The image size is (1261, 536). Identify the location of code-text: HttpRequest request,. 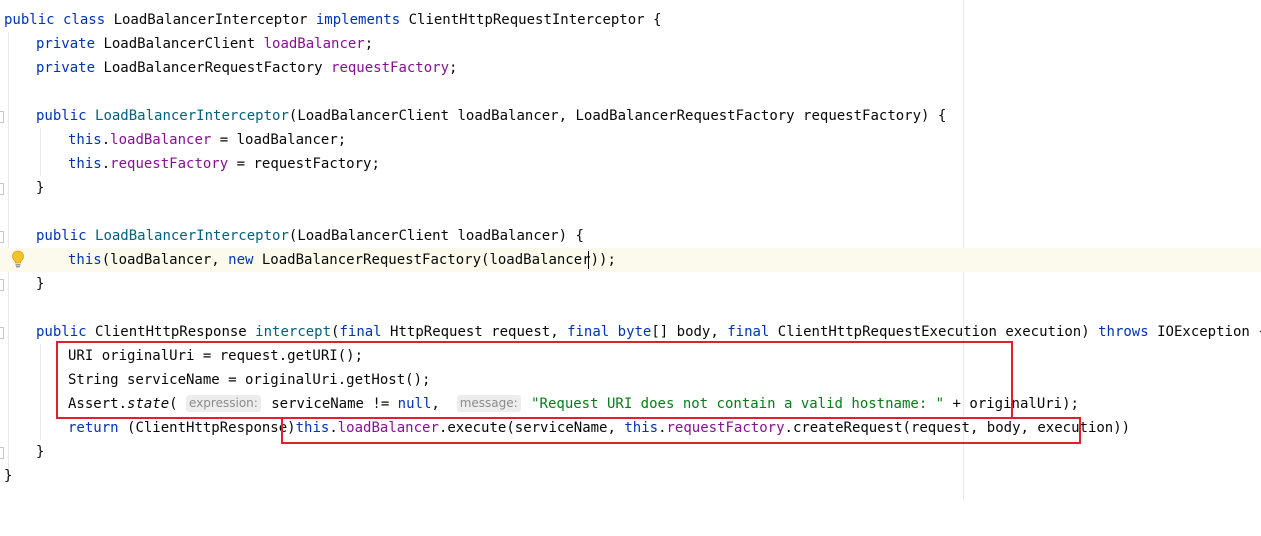
(479, 332).